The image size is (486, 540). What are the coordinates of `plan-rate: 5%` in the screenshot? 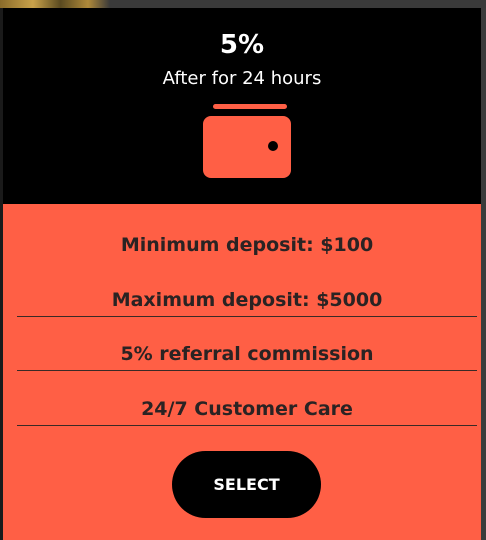 It's located at (242, 45).